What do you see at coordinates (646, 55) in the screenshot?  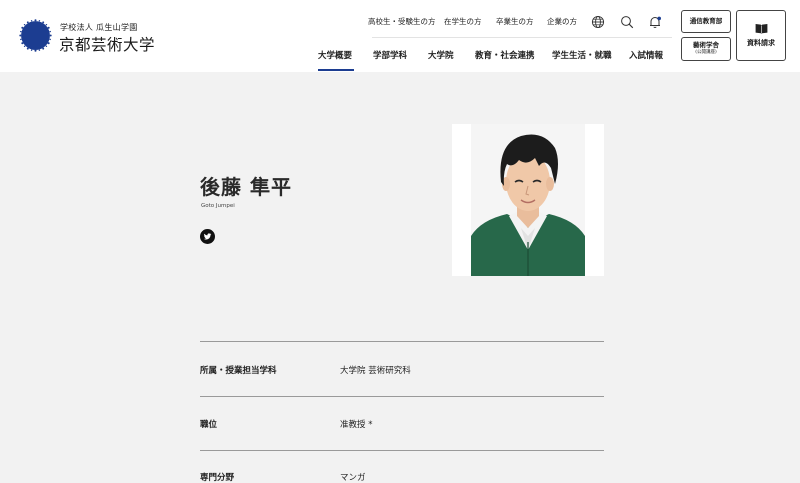 I see `nav-admissions: 入試情報` at bounding box center [646, 55].